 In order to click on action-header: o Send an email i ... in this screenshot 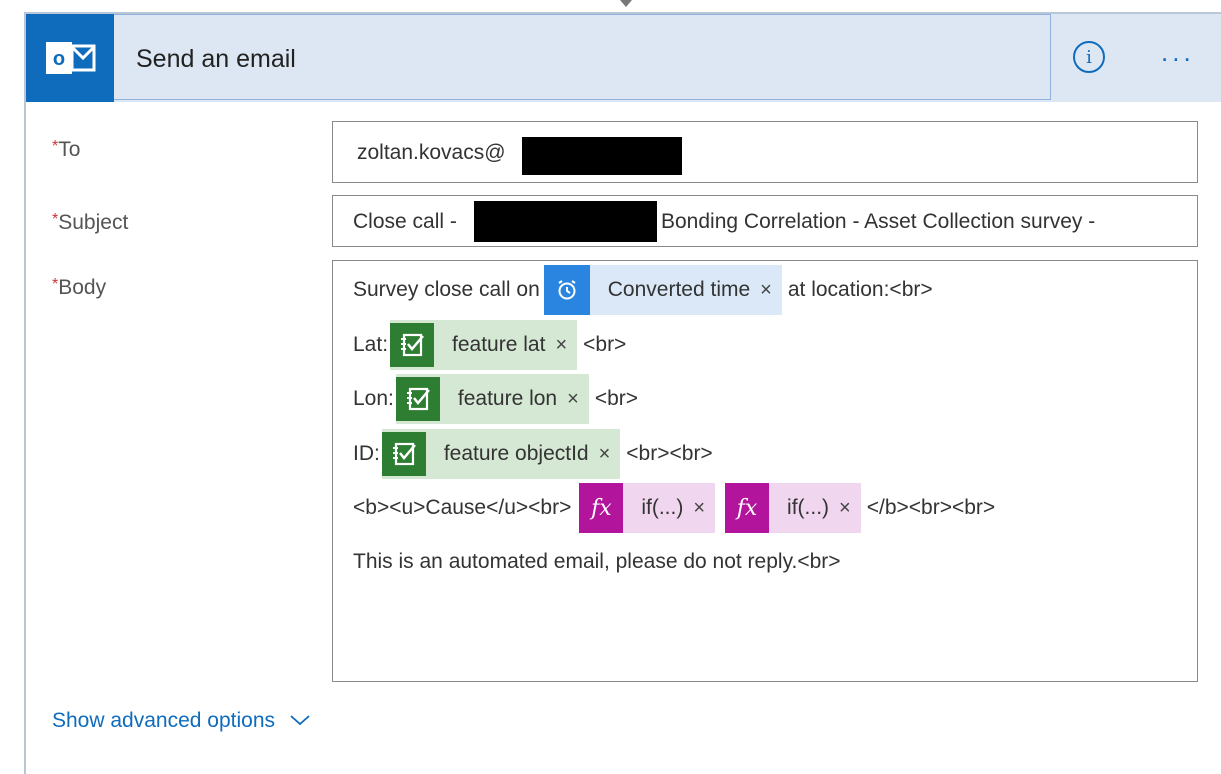, I will do `click(623, 58)`.